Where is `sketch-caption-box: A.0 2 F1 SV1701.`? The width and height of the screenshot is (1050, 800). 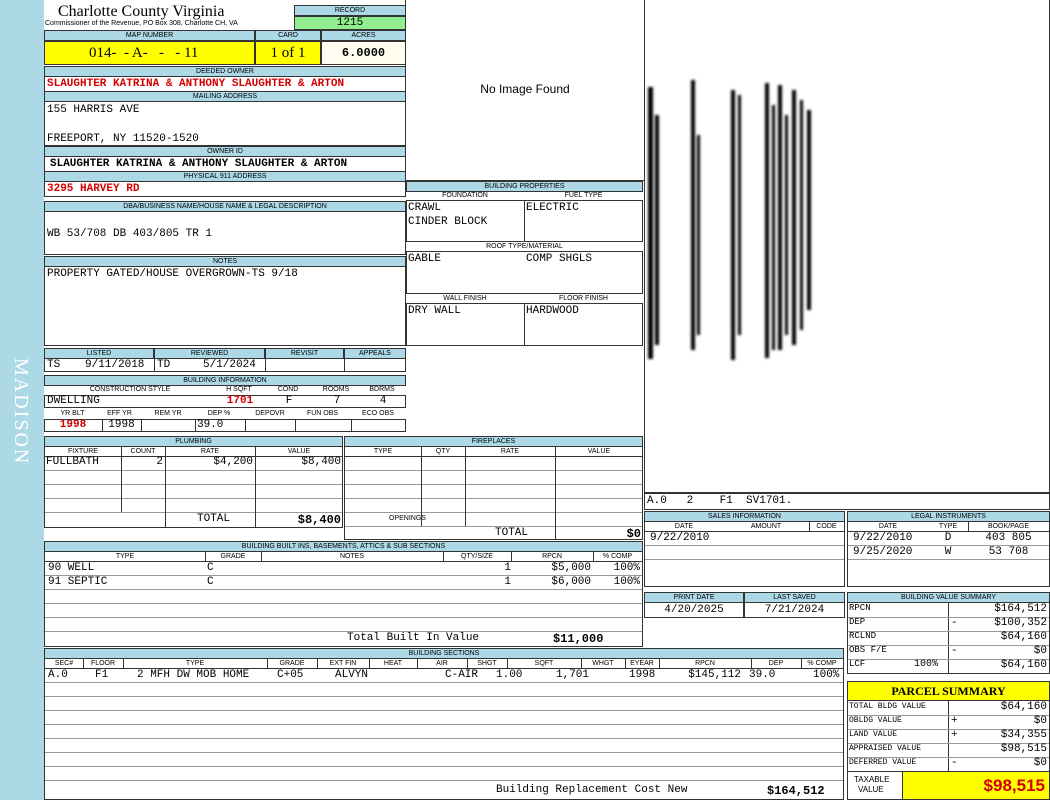 sketch-caption-box: A.0 2 F1 SV1701. is located at coordinates (847, 501).